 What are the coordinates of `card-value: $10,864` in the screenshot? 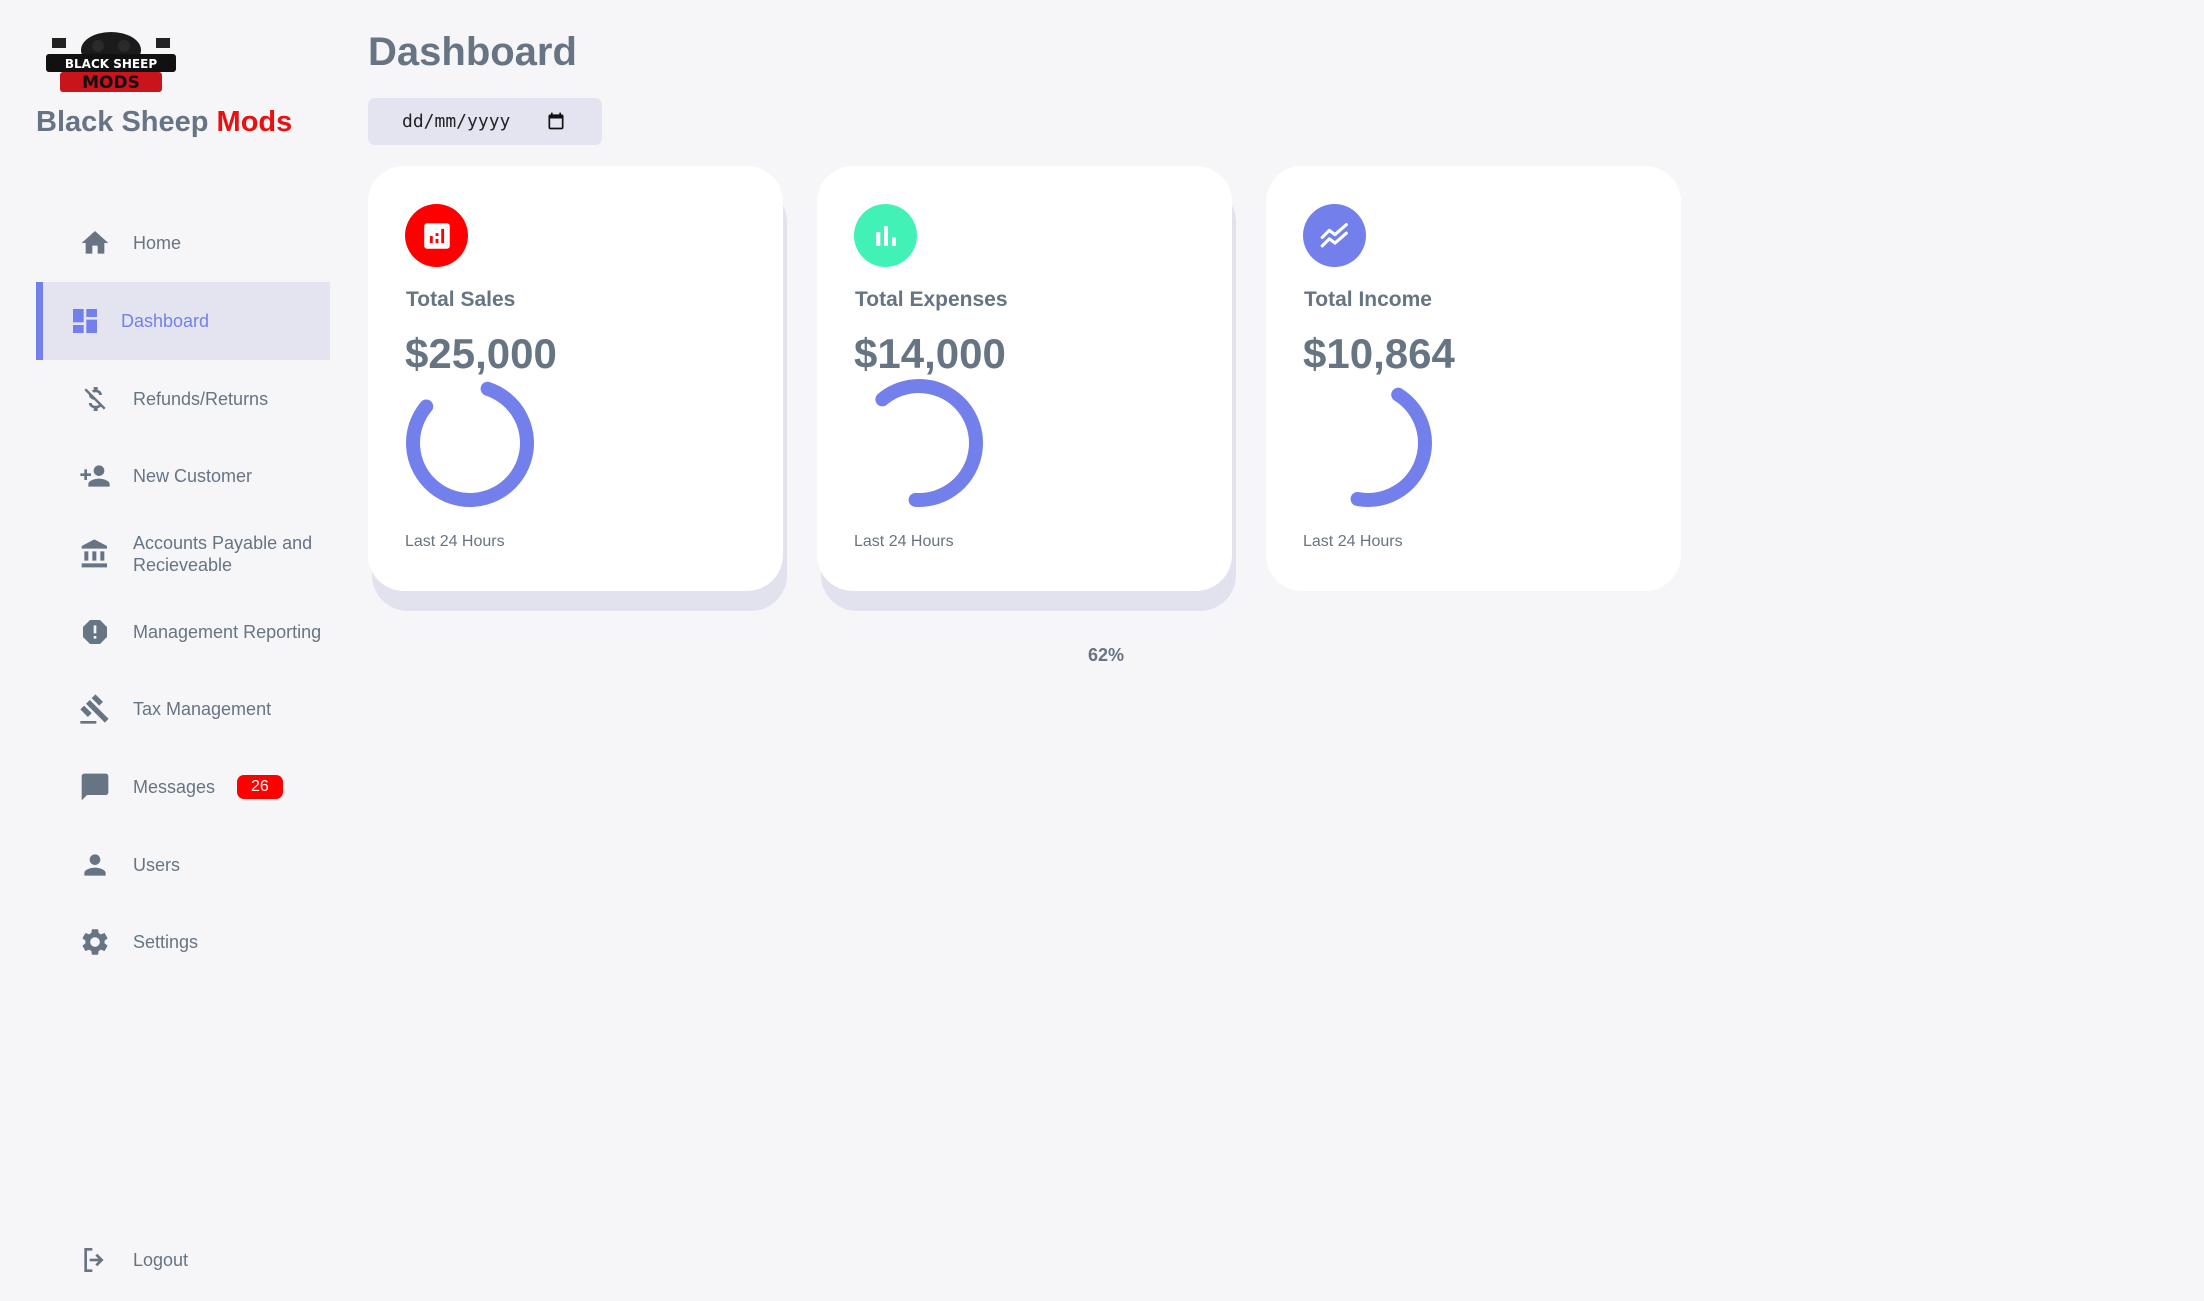 It's located at (1379, 353).